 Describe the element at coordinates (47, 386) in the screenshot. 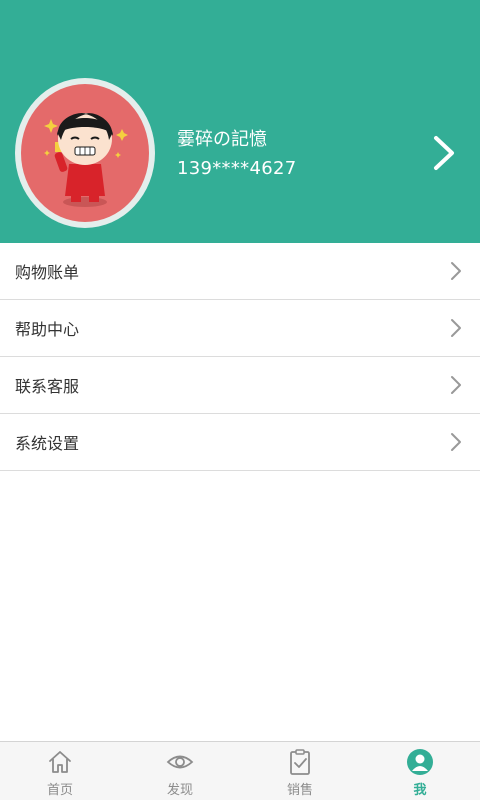

I see `menu-item-label: 联系客服` at that location.